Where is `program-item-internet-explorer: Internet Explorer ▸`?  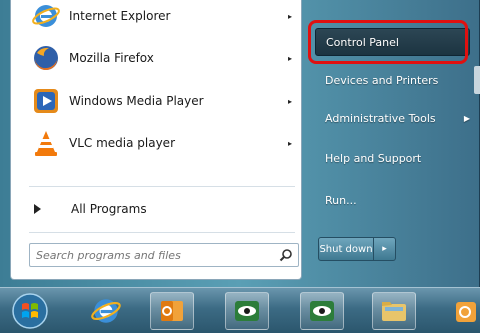 program-item-internet-explorer: Internet Explorer ▸ is located at coordinates (156, 19).